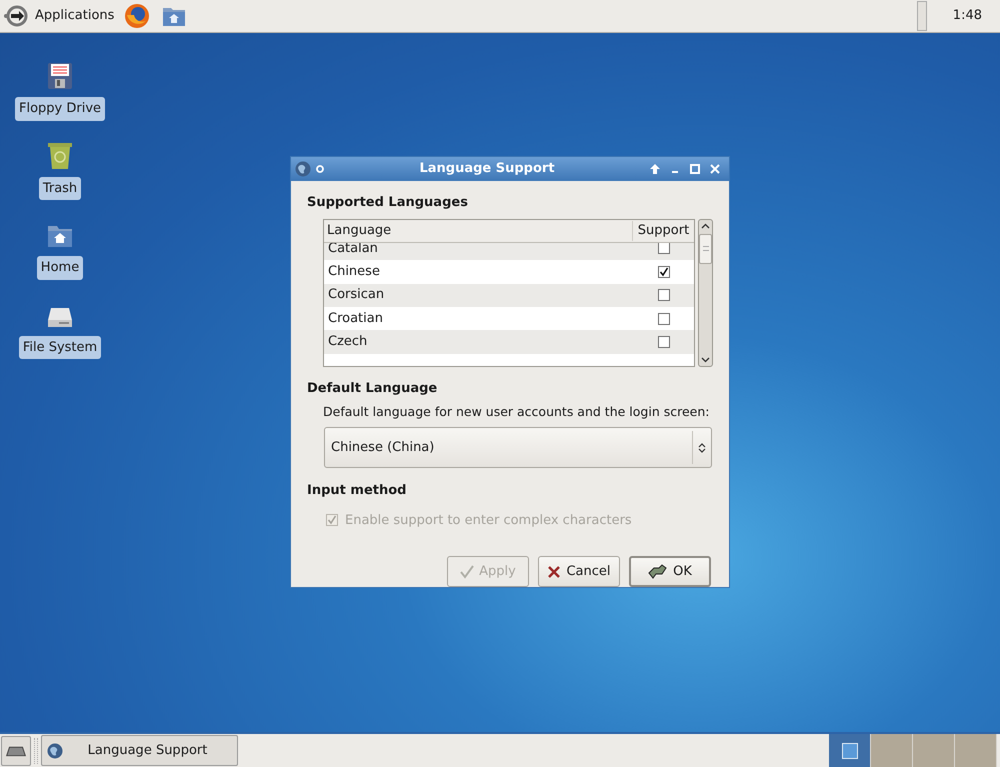  Describe the element at coordinates (303, 169) in the screenshot. I see `window-menu-icon` at that location.